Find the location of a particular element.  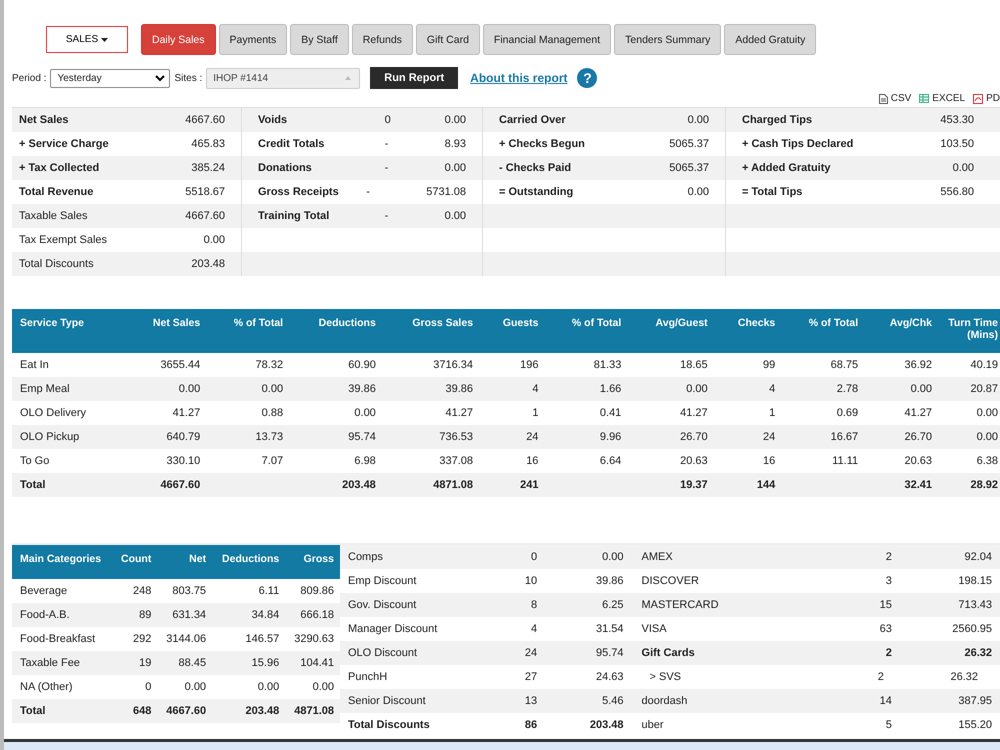

discount-name: Comps is located at coordinates (418, 556).